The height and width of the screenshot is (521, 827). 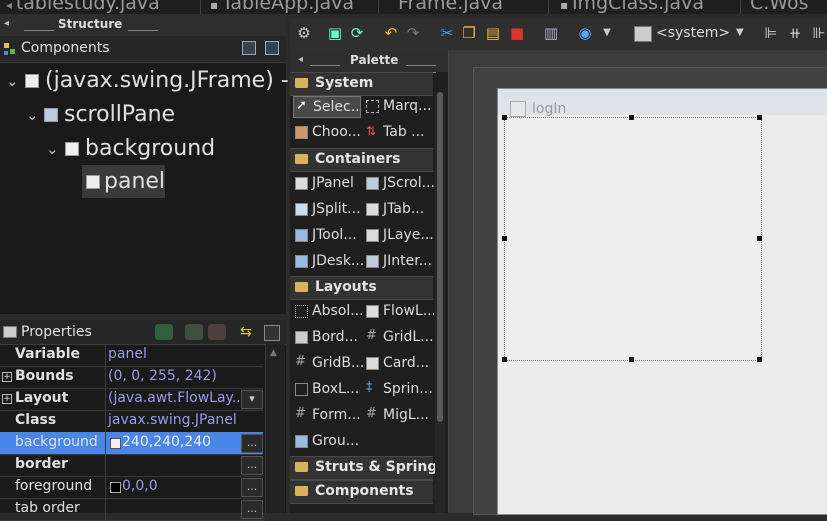 I want to click on paste-icon: ▤, so click(x=493, y=33).